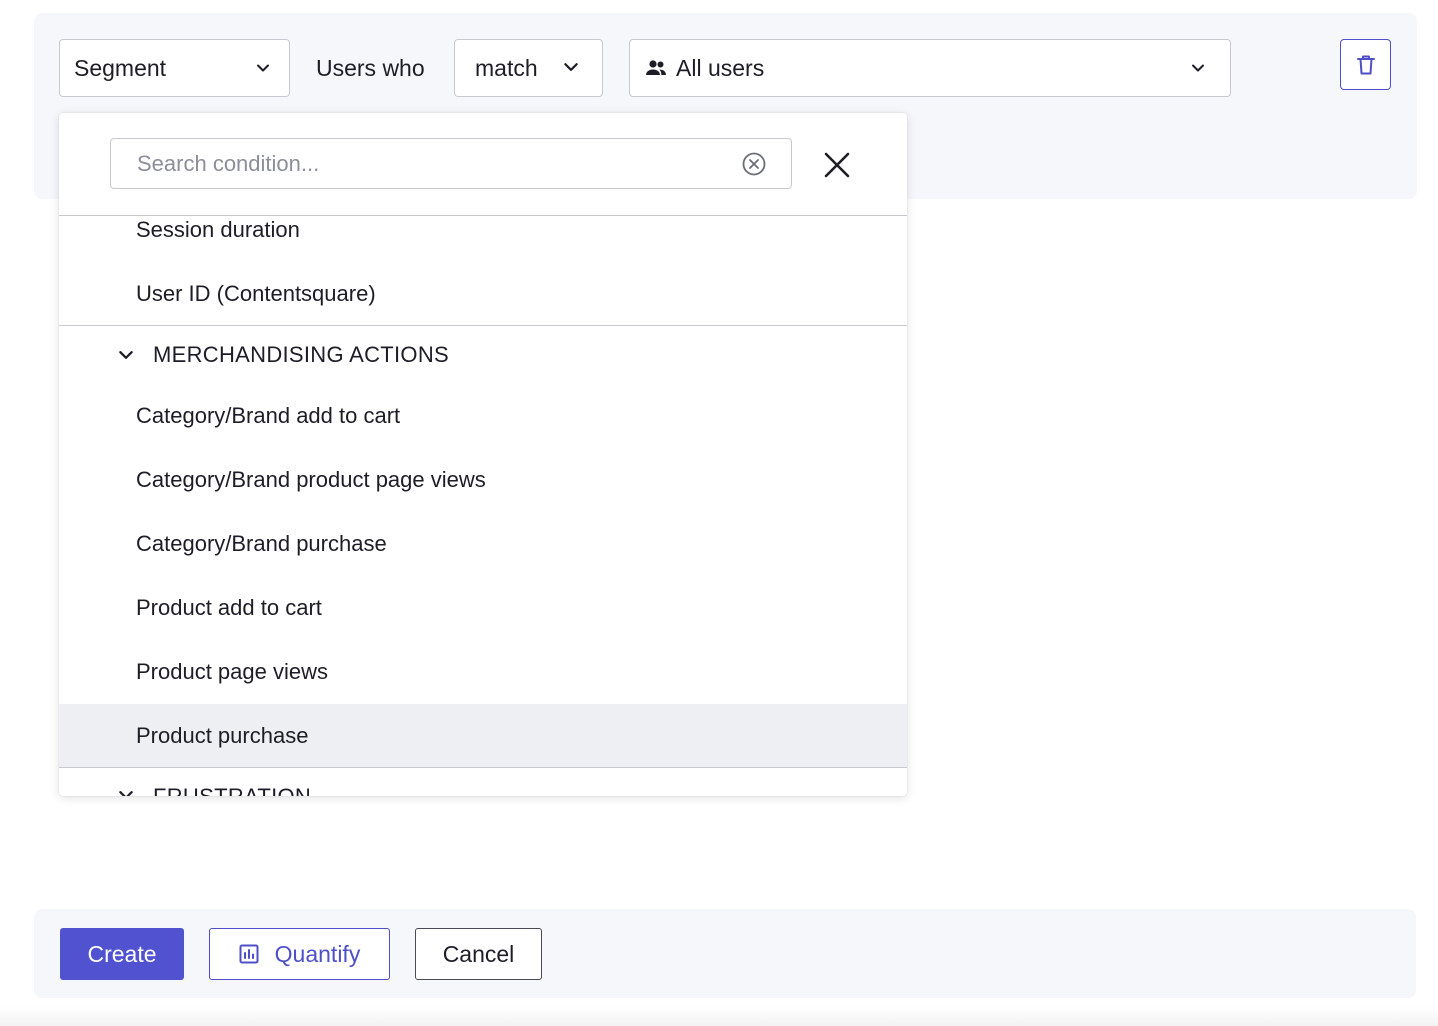 Image resolution: width=1438 pixels, height=1026 pixels. What do you see at coordinates (427, 163) in the screenshot?
I see `search-condition-input` at bounding box center [427, 163].